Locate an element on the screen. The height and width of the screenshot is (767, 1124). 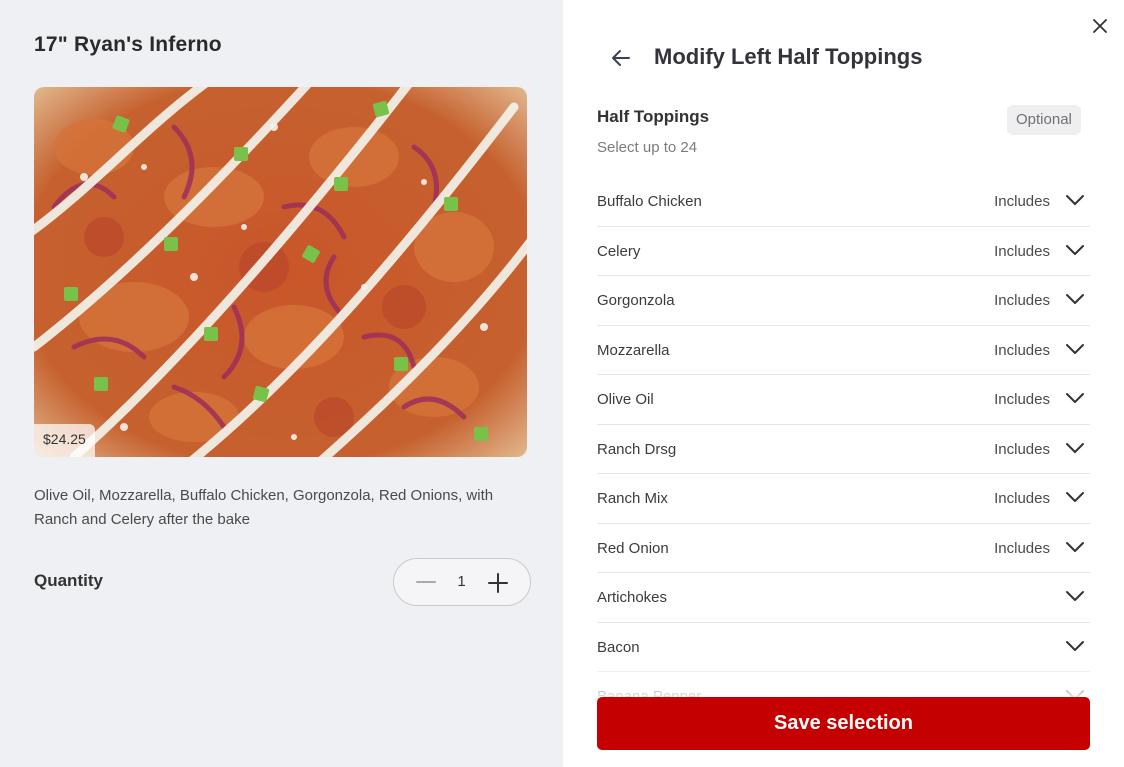
list-item: Mozzarella Includes is located at coordinates (843, 350).